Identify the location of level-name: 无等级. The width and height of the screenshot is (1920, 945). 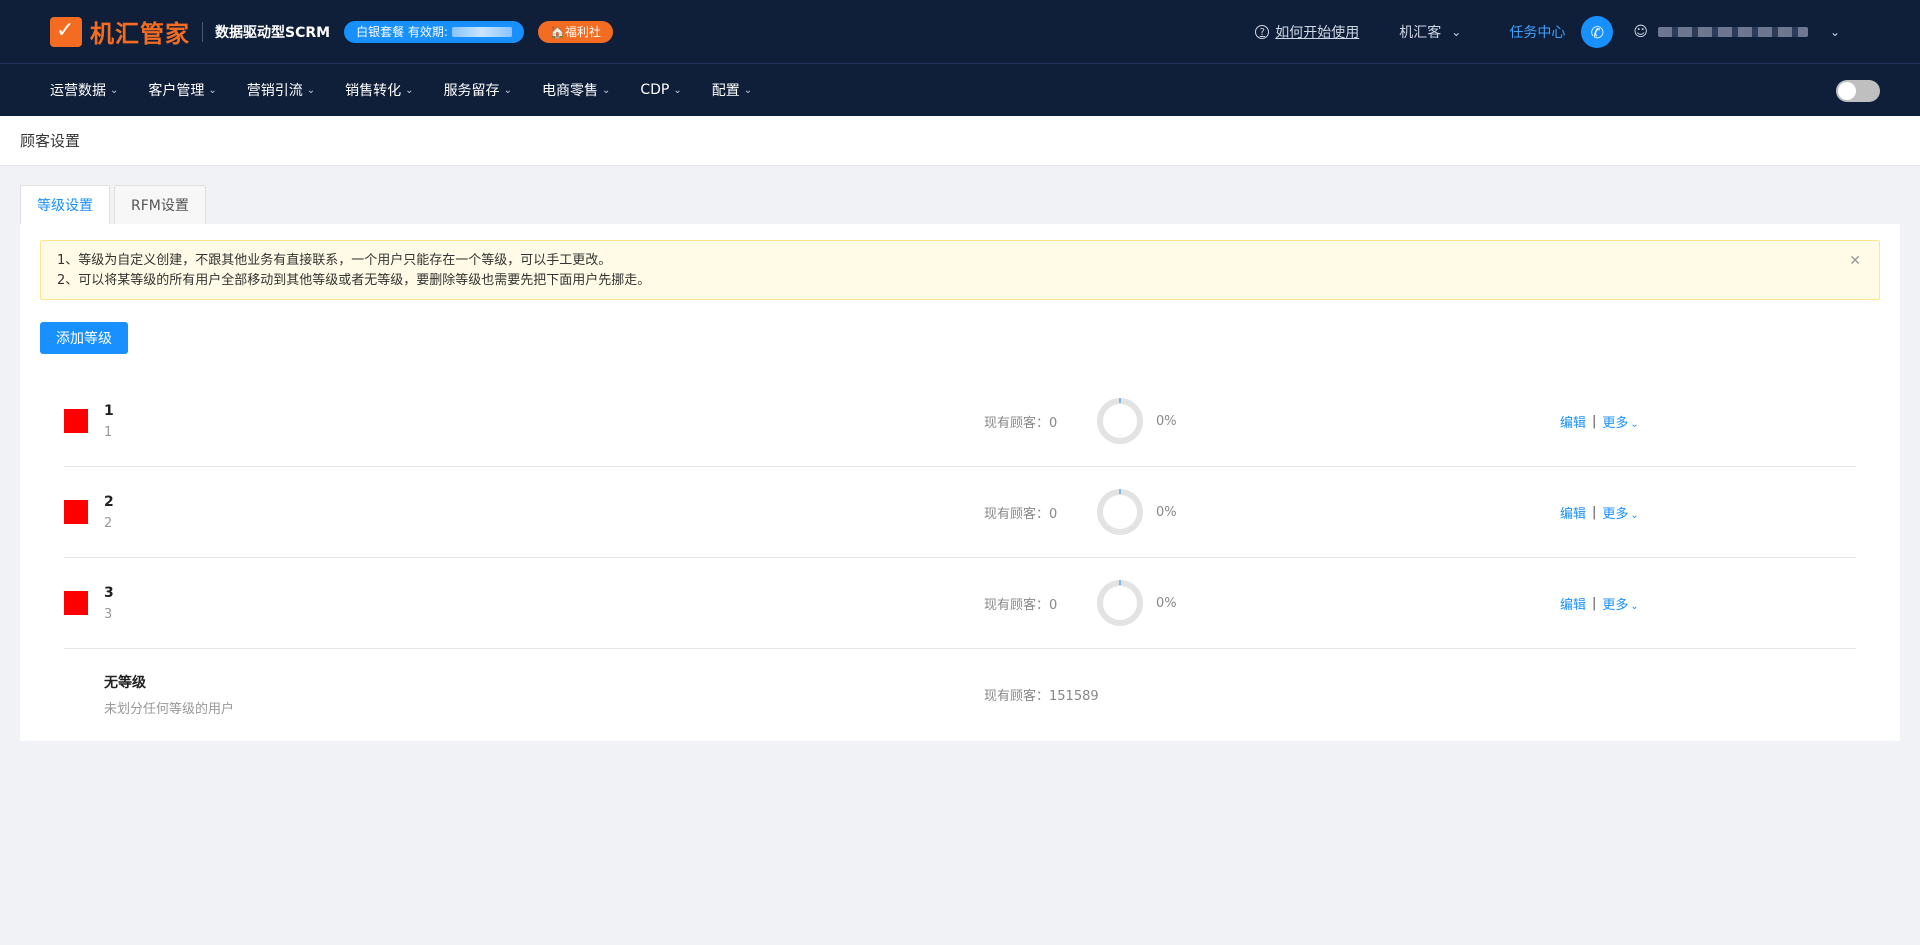
(125, 683).